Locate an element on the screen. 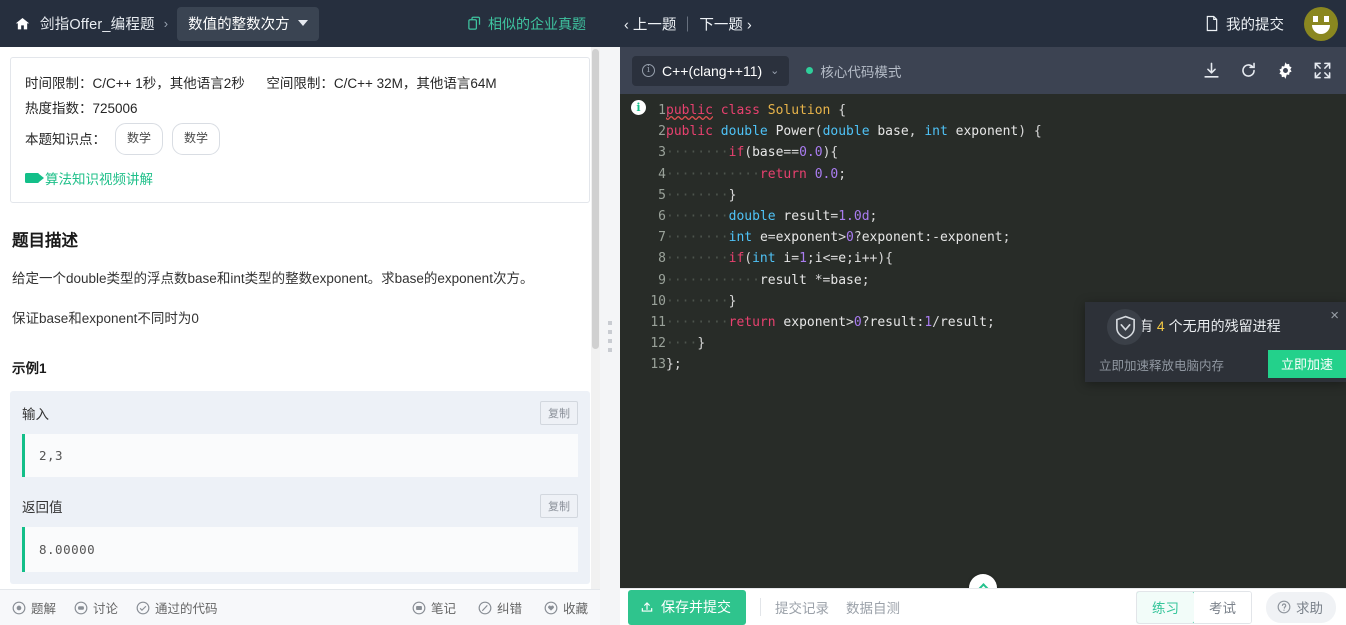 Image resolution: width=1346 pixels, height=625 pixels. footer-label-report-error: 纠错 is located at coordinates (509, 609).